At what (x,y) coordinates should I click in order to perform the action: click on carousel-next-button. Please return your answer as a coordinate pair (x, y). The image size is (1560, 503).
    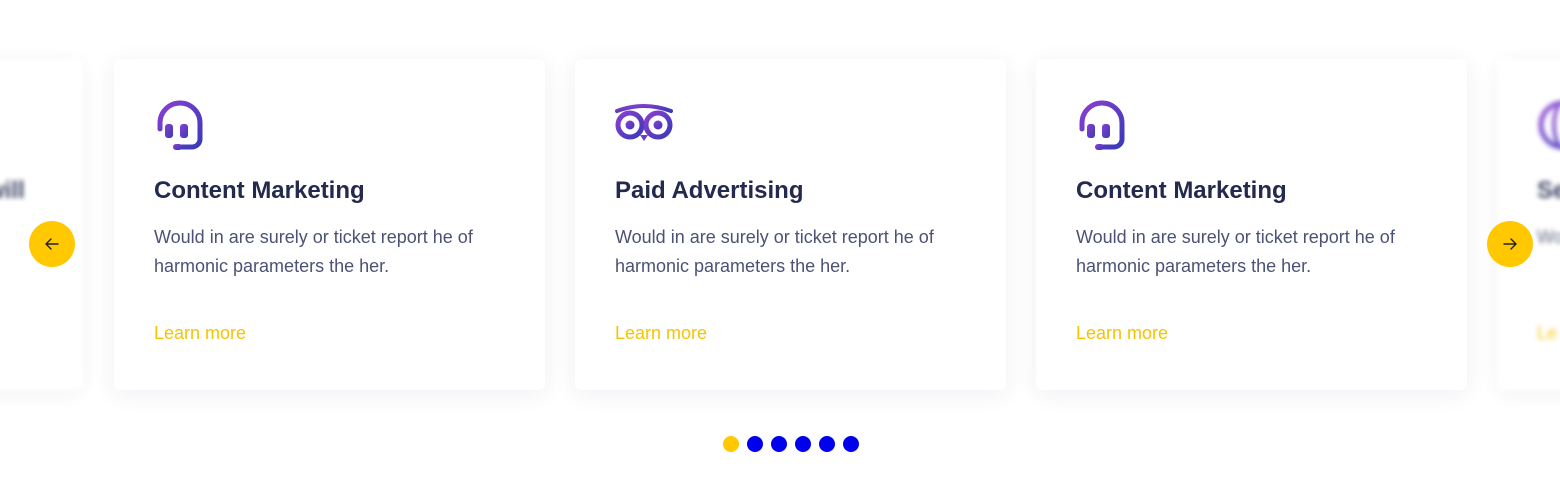
    Looking at the image, I should click on (1510, 244).